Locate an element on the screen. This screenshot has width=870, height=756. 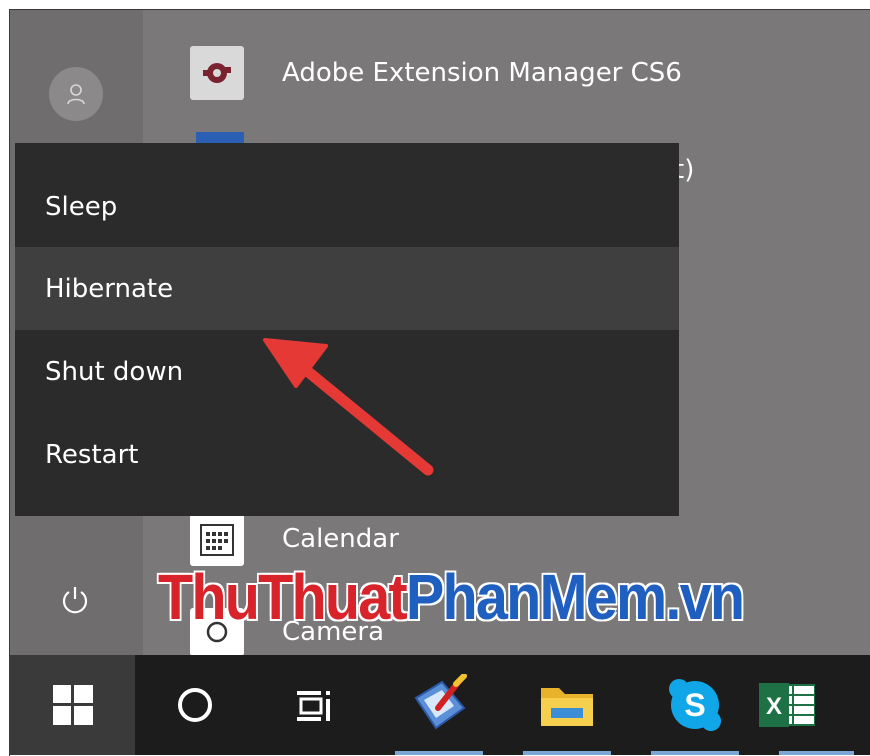
taskbar: S X is located at coordinates (440, 705).